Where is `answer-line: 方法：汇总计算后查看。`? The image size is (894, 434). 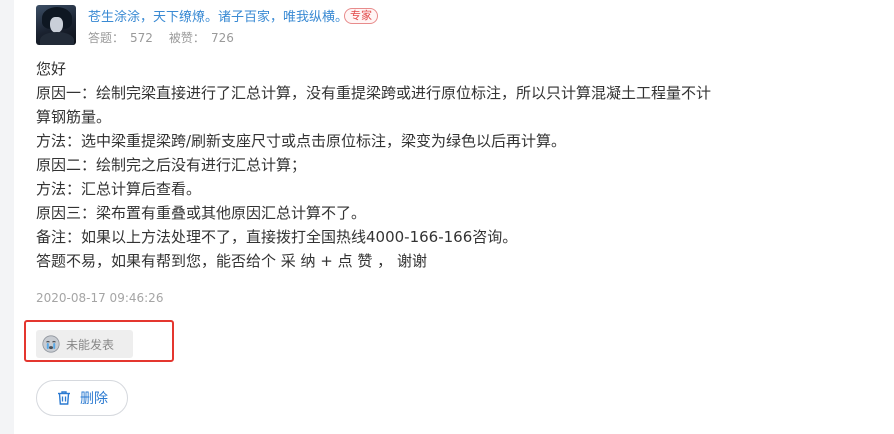
answer-line: 方法：汇总计算后查看。 is located at coordinates (119, 189).